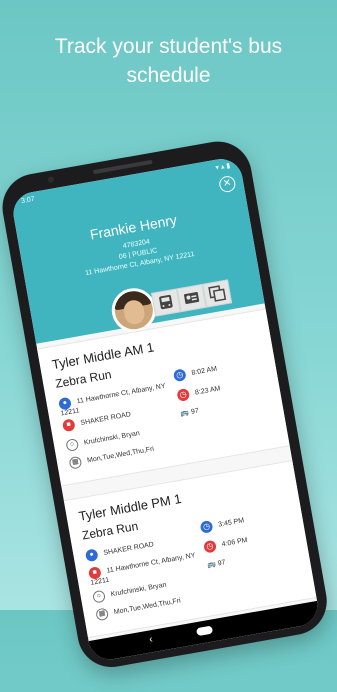 This screenshot has width=337, height=692. Describe the element at coordinates (223, 167) in the screenshot. I see `status-icons: ▾ ▴ ▮` at that location.